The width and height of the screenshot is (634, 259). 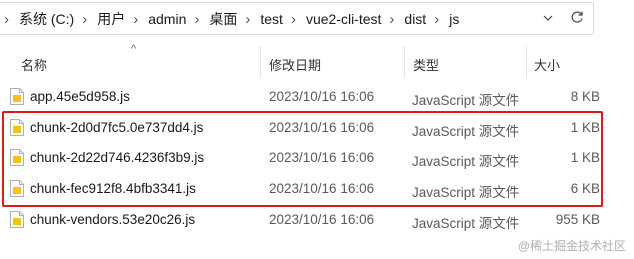 I want to click on column-header-type: 类型, so click(x=426, y=64).